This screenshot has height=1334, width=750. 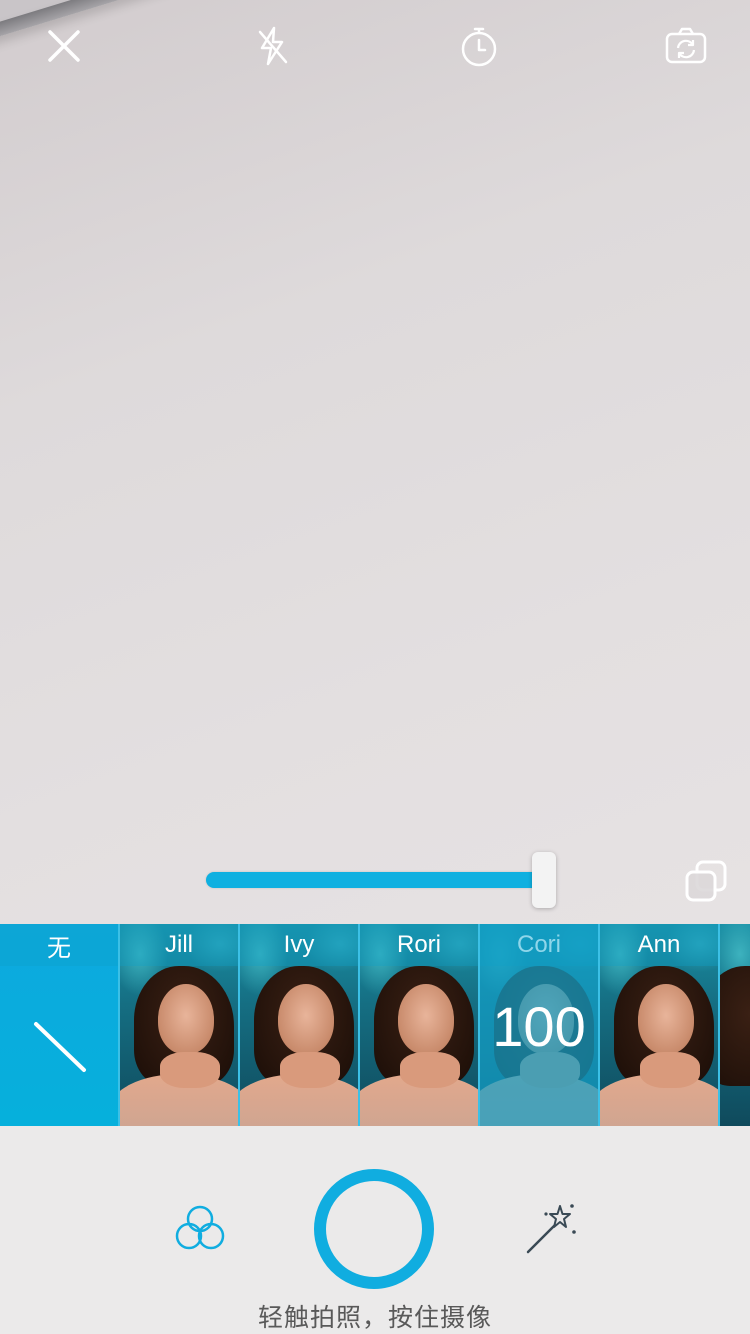 I want to click on filter-intensity-value: 100, so click(x=539, y=1026).